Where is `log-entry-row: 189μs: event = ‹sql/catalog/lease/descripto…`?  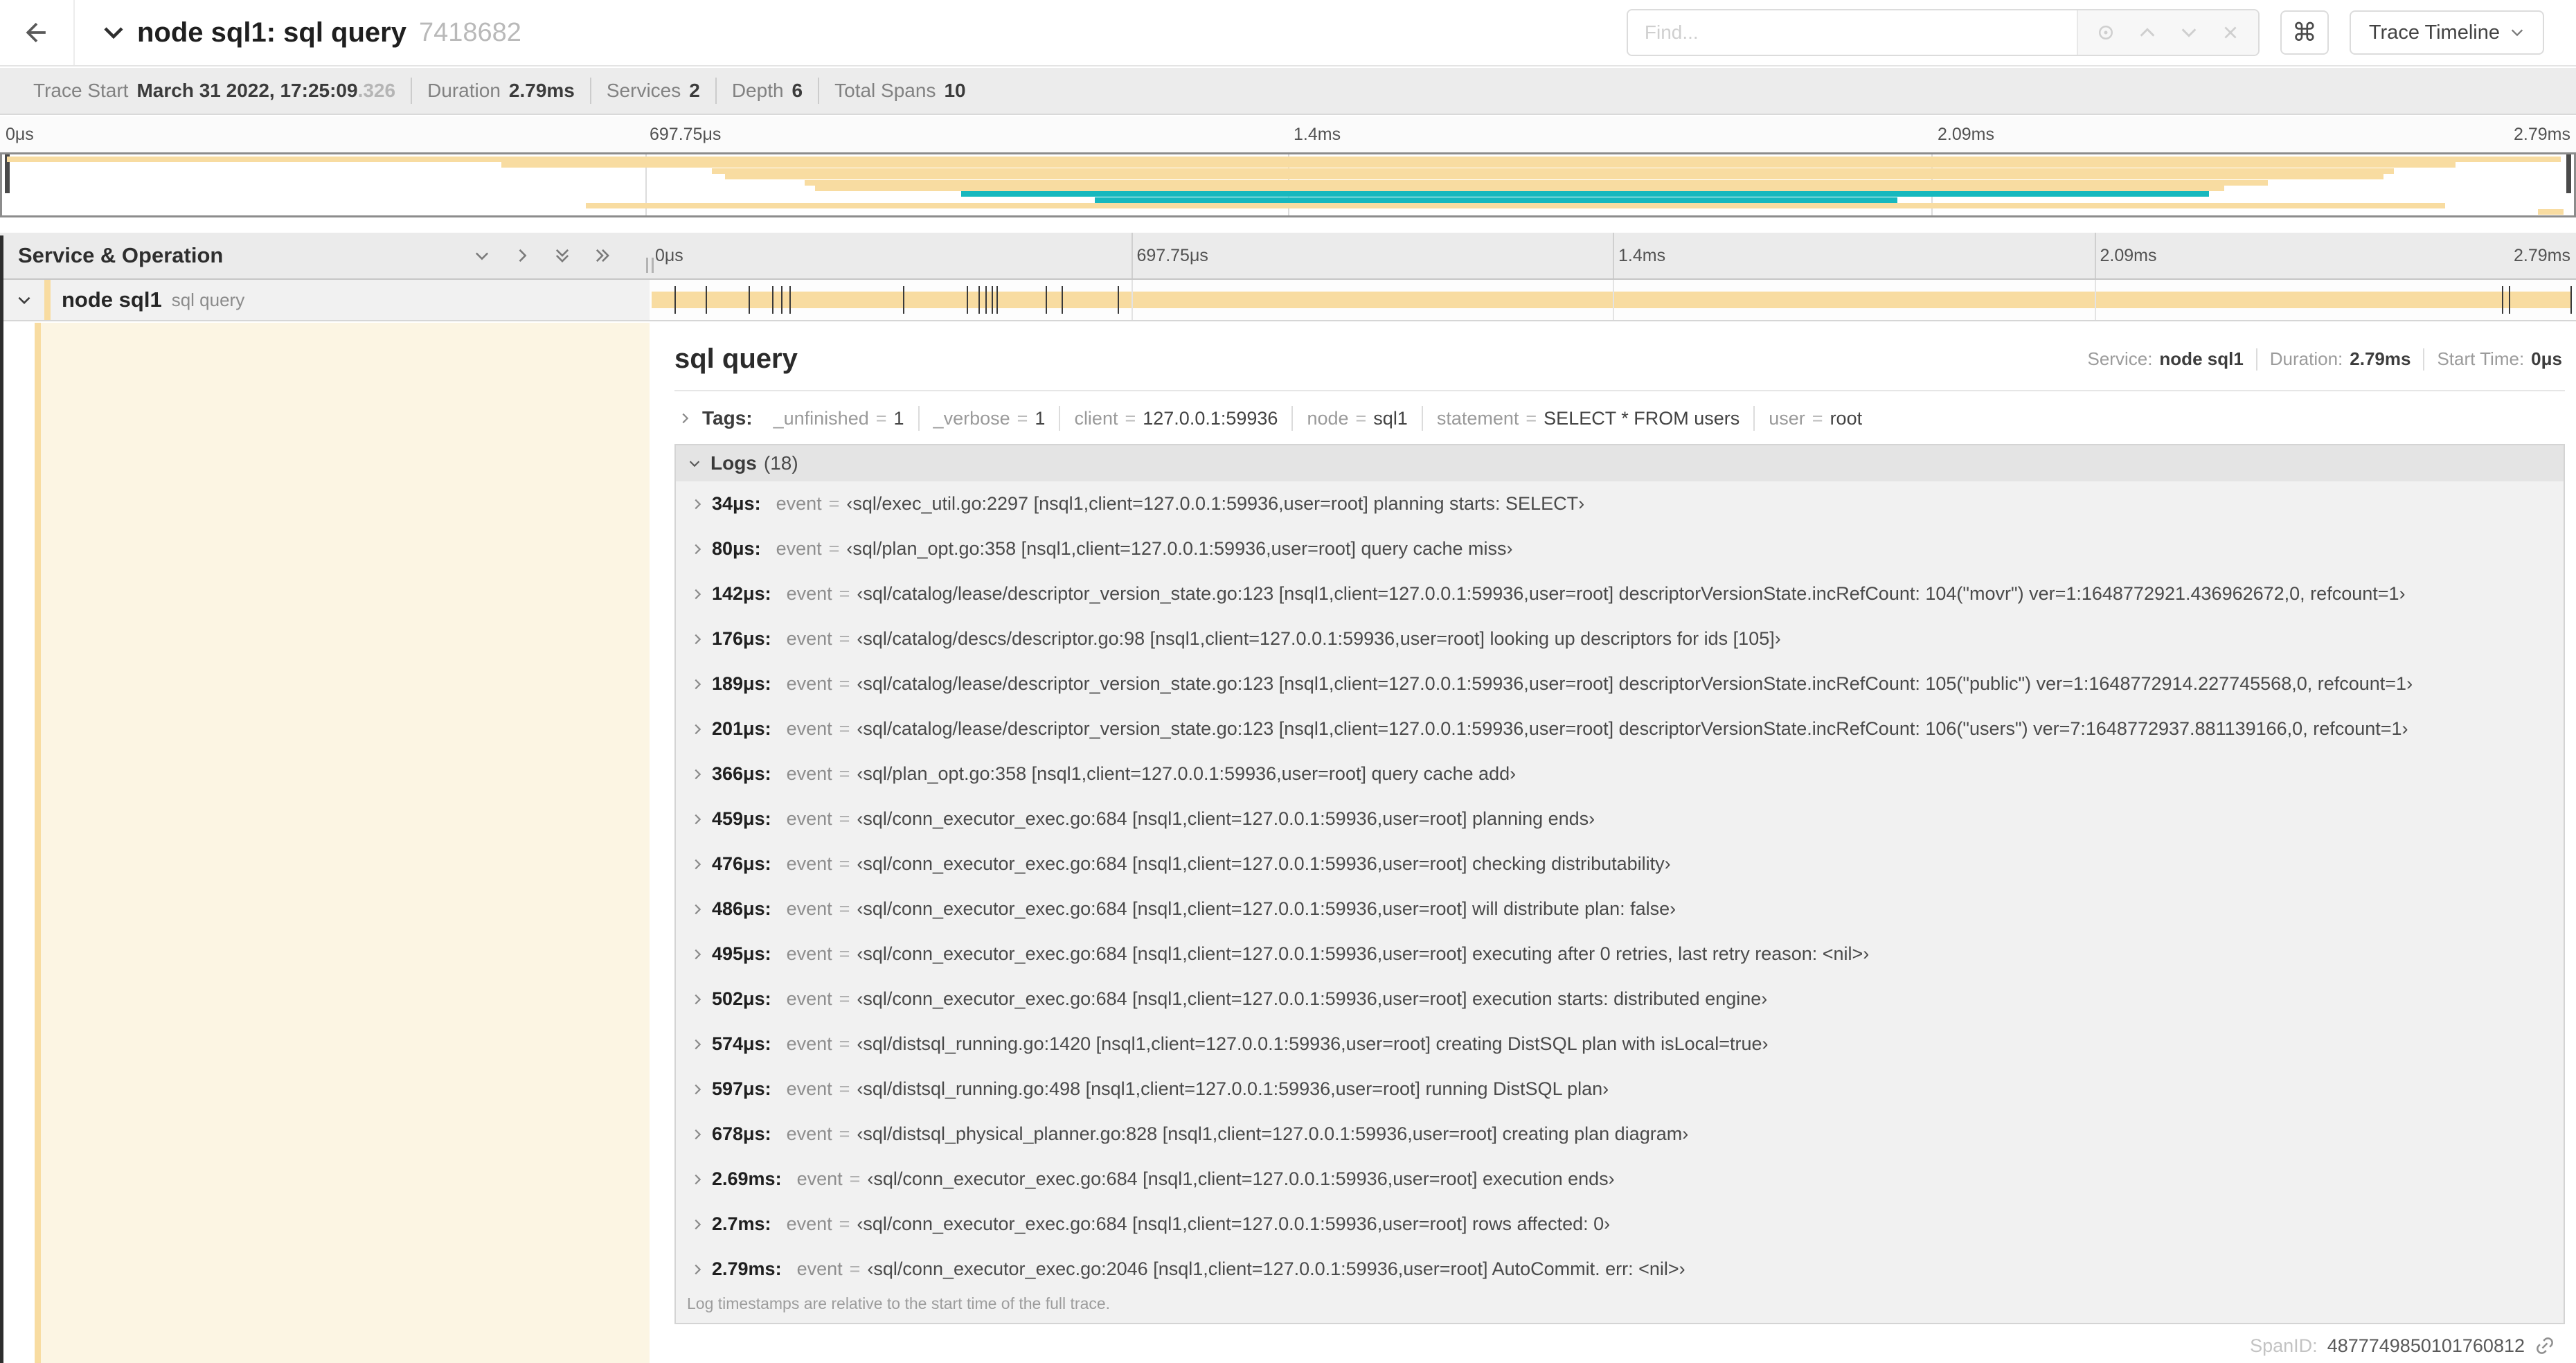
log-entry-row: 189μs: event = ‹sql/catalog/lease/descripto… is located at coordinates (1620, 684).